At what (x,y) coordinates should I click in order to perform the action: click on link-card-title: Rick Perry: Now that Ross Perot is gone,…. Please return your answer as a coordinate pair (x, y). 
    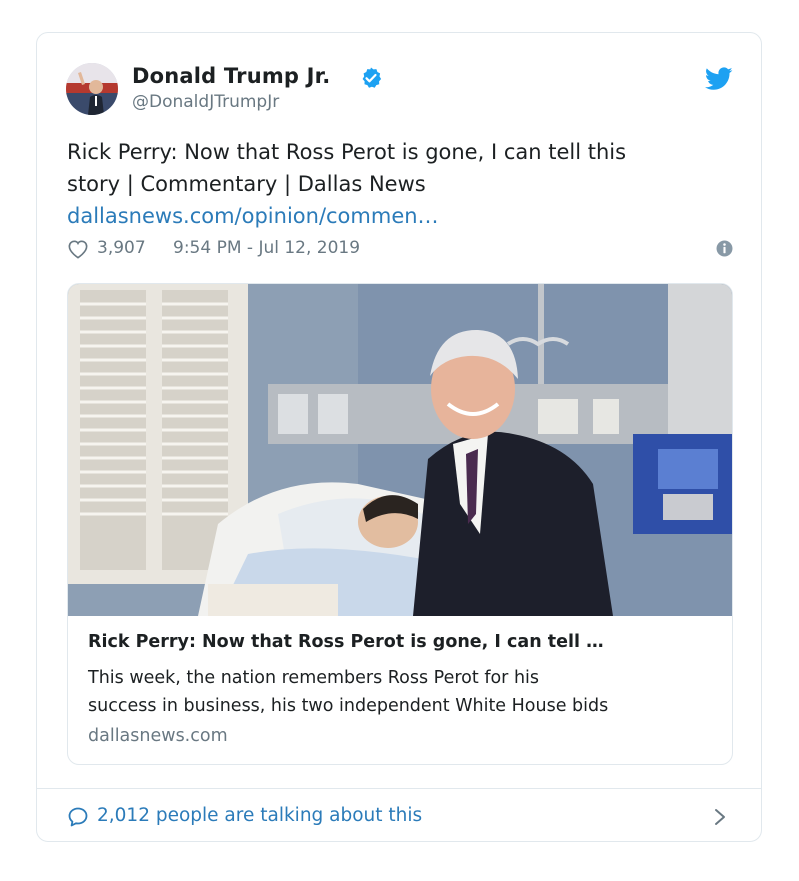
    Looking at the image, I should click on (403, 642).